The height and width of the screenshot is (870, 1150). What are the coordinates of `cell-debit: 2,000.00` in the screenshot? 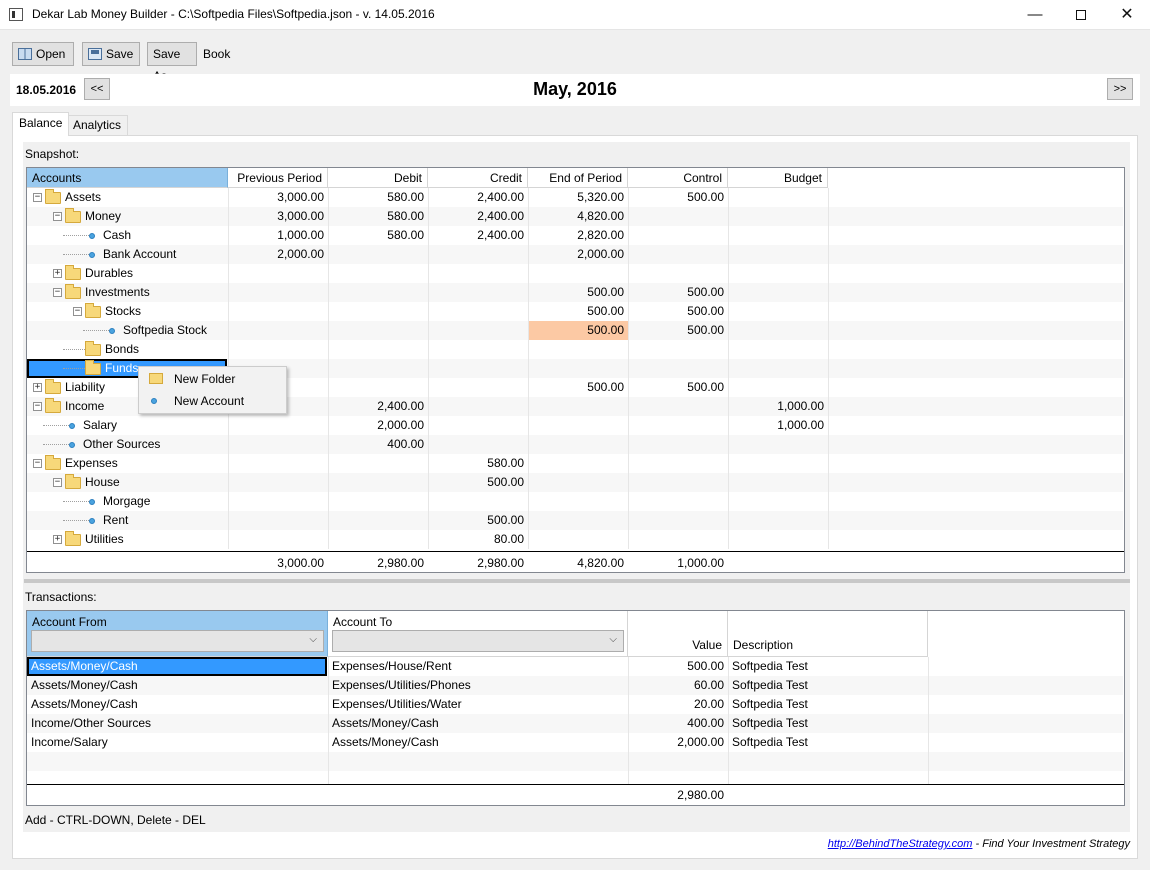 It's located at (378, 425).